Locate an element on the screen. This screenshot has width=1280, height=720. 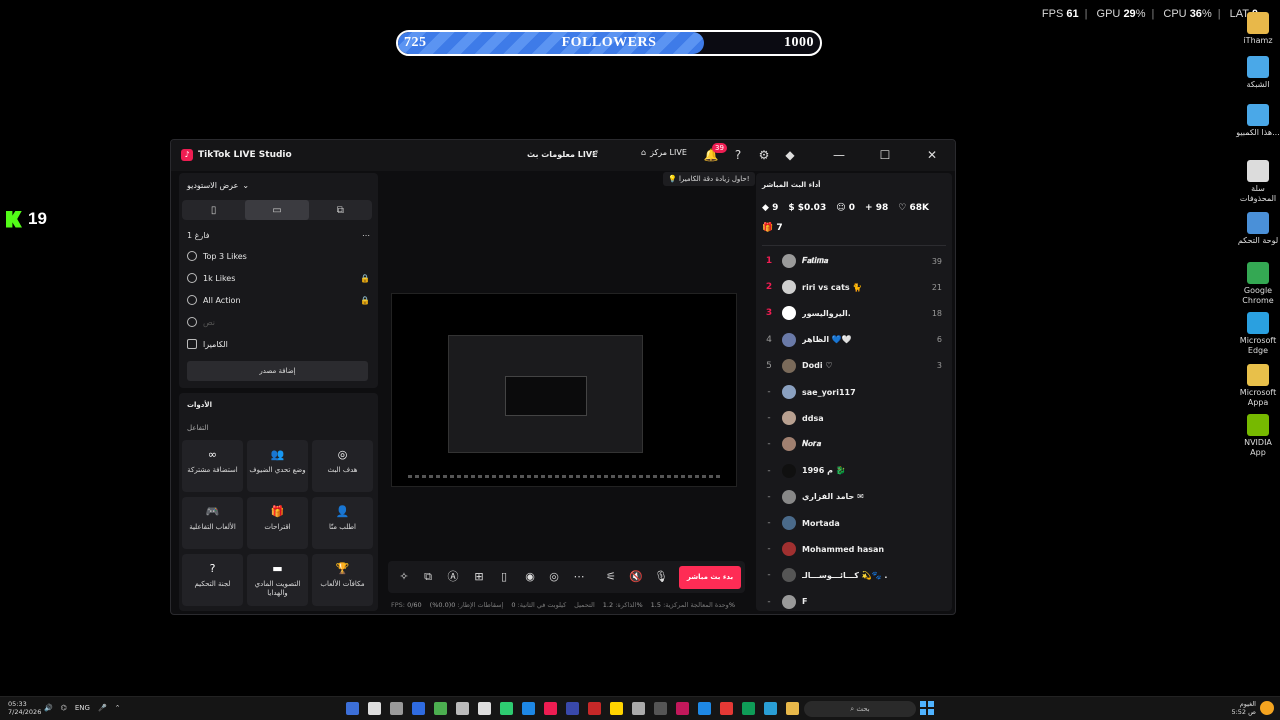
live-center-button: ⌂ مركز LIVE is located at coordinates (664, 152).